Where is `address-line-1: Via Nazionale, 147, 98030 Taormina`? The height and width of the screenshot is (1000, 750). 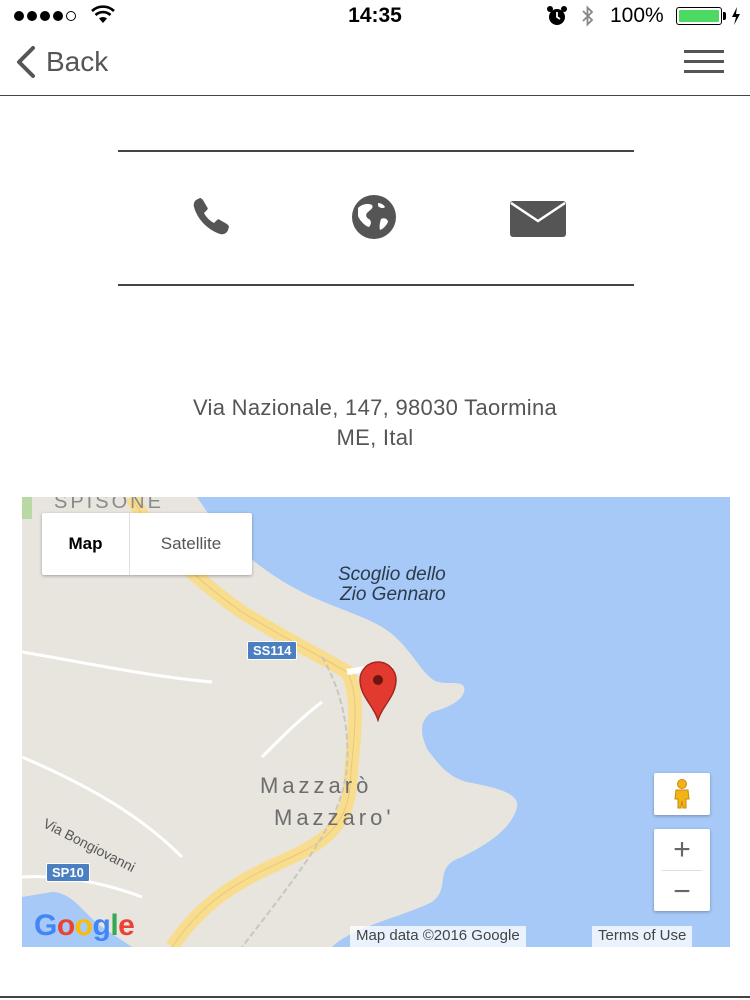
address-line-1: Via Nazionale, 147, 98030 Taormina is located at coordinates (375, 407).